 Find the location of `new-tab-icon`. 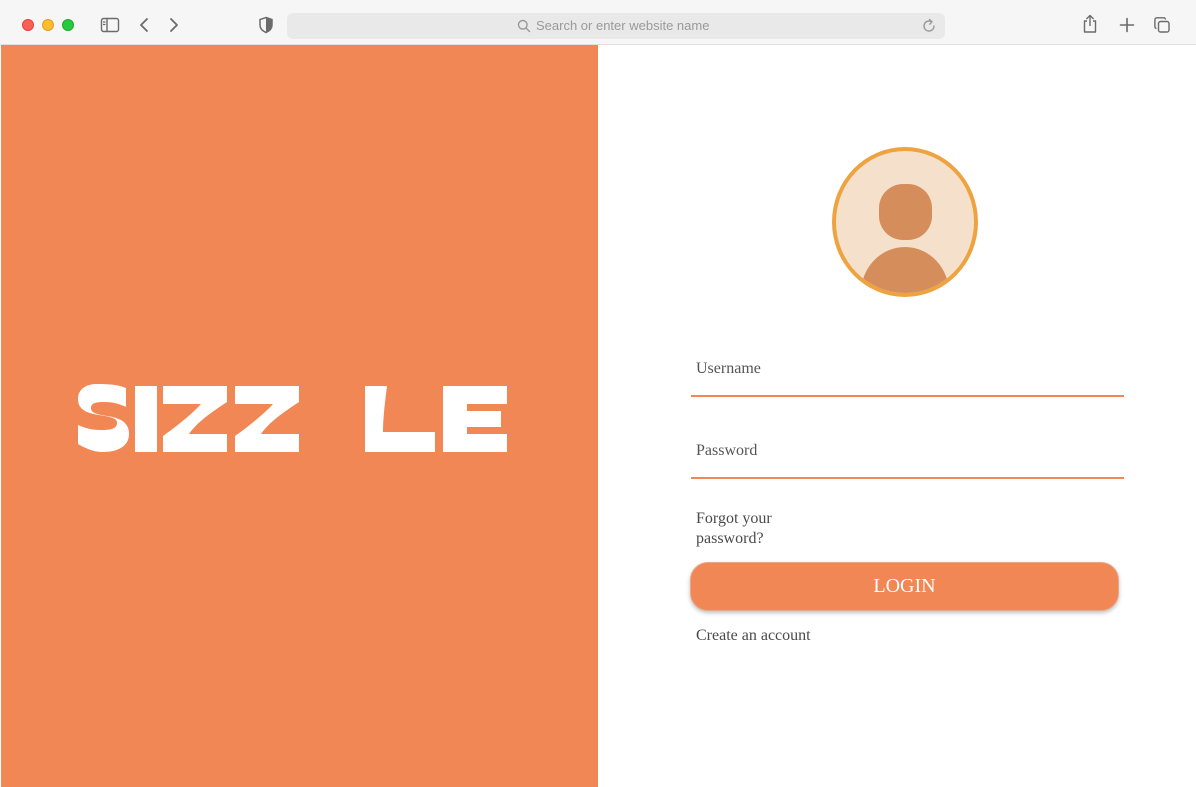

new-tab-icon is located at coordinates (1127, 25).